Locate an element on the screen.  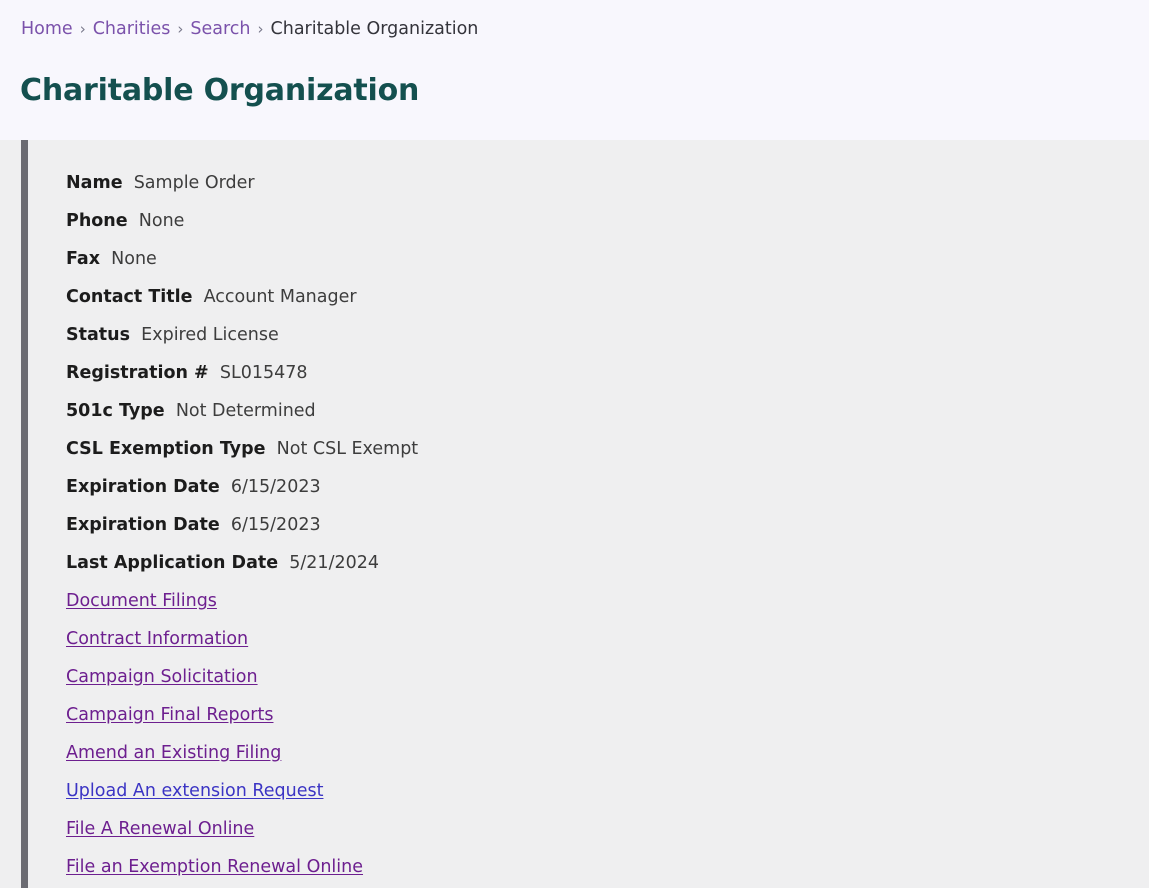
detail-field-label: Name is located at coordinates (94, 183).